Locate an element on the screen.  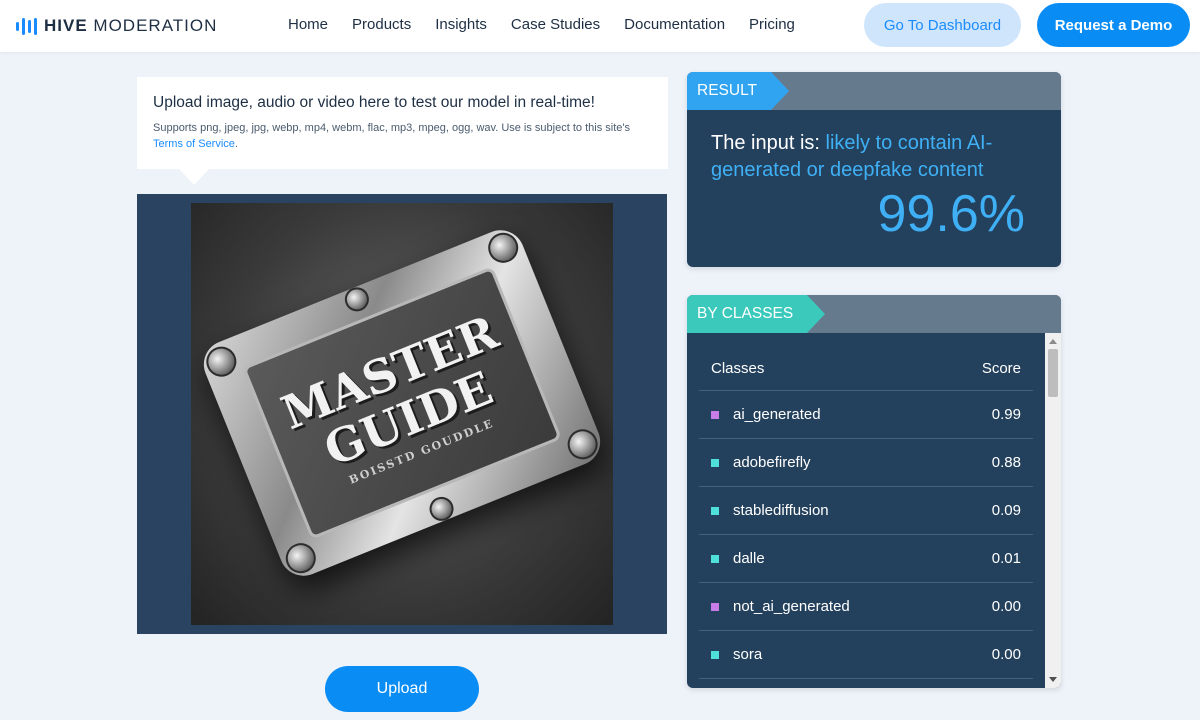
logo-bars-icon is located at coordinates (26, 26).